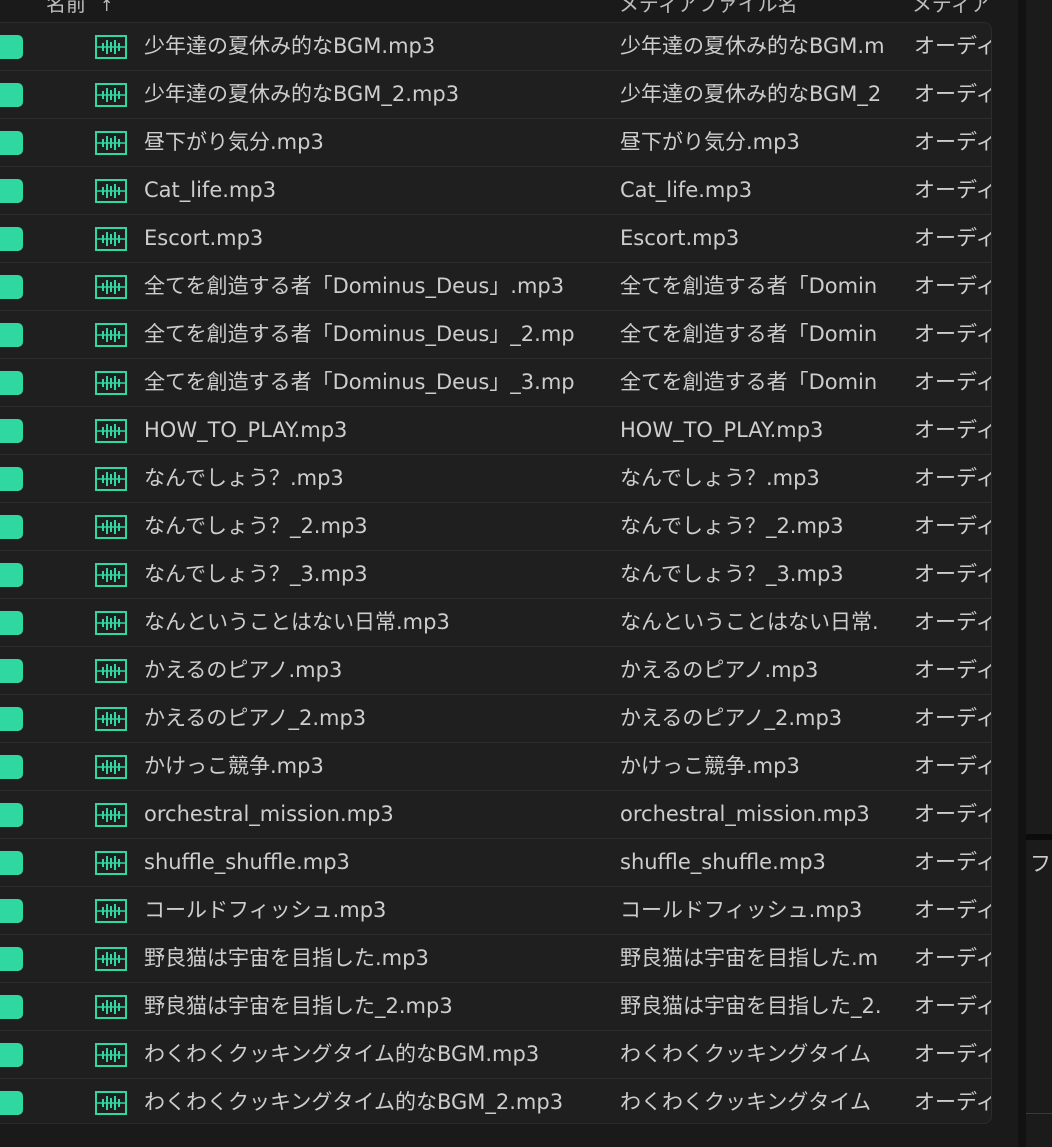 This screenshot has width=1052, height=1147. What do you see at coordinates (106, 7) in the screenshot?
I see `sort-ascending-icon: ↑` at bounding box center [106, 7].